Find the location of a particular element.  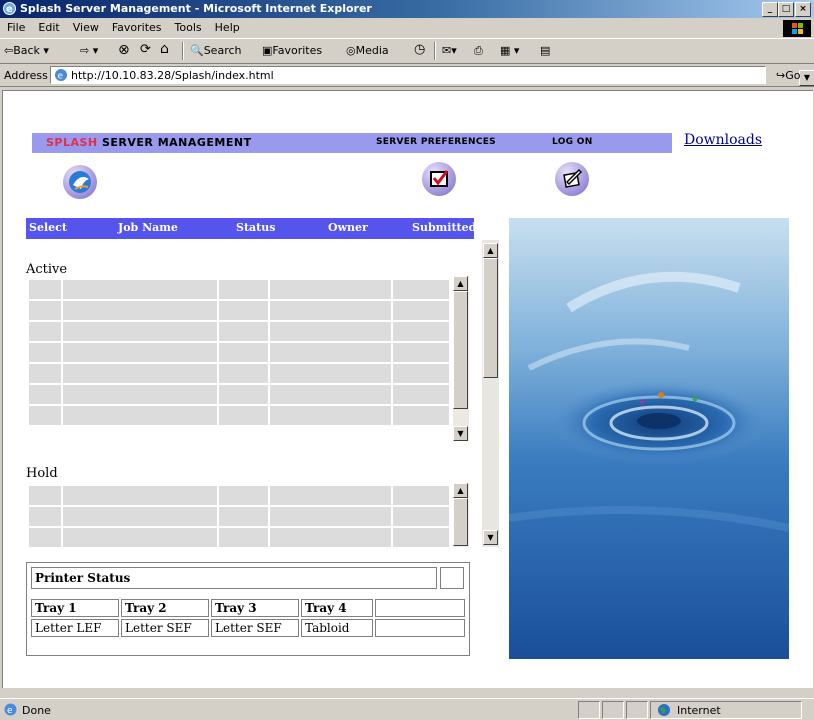

hold-jobs-list is located at coordinates (239, 516).